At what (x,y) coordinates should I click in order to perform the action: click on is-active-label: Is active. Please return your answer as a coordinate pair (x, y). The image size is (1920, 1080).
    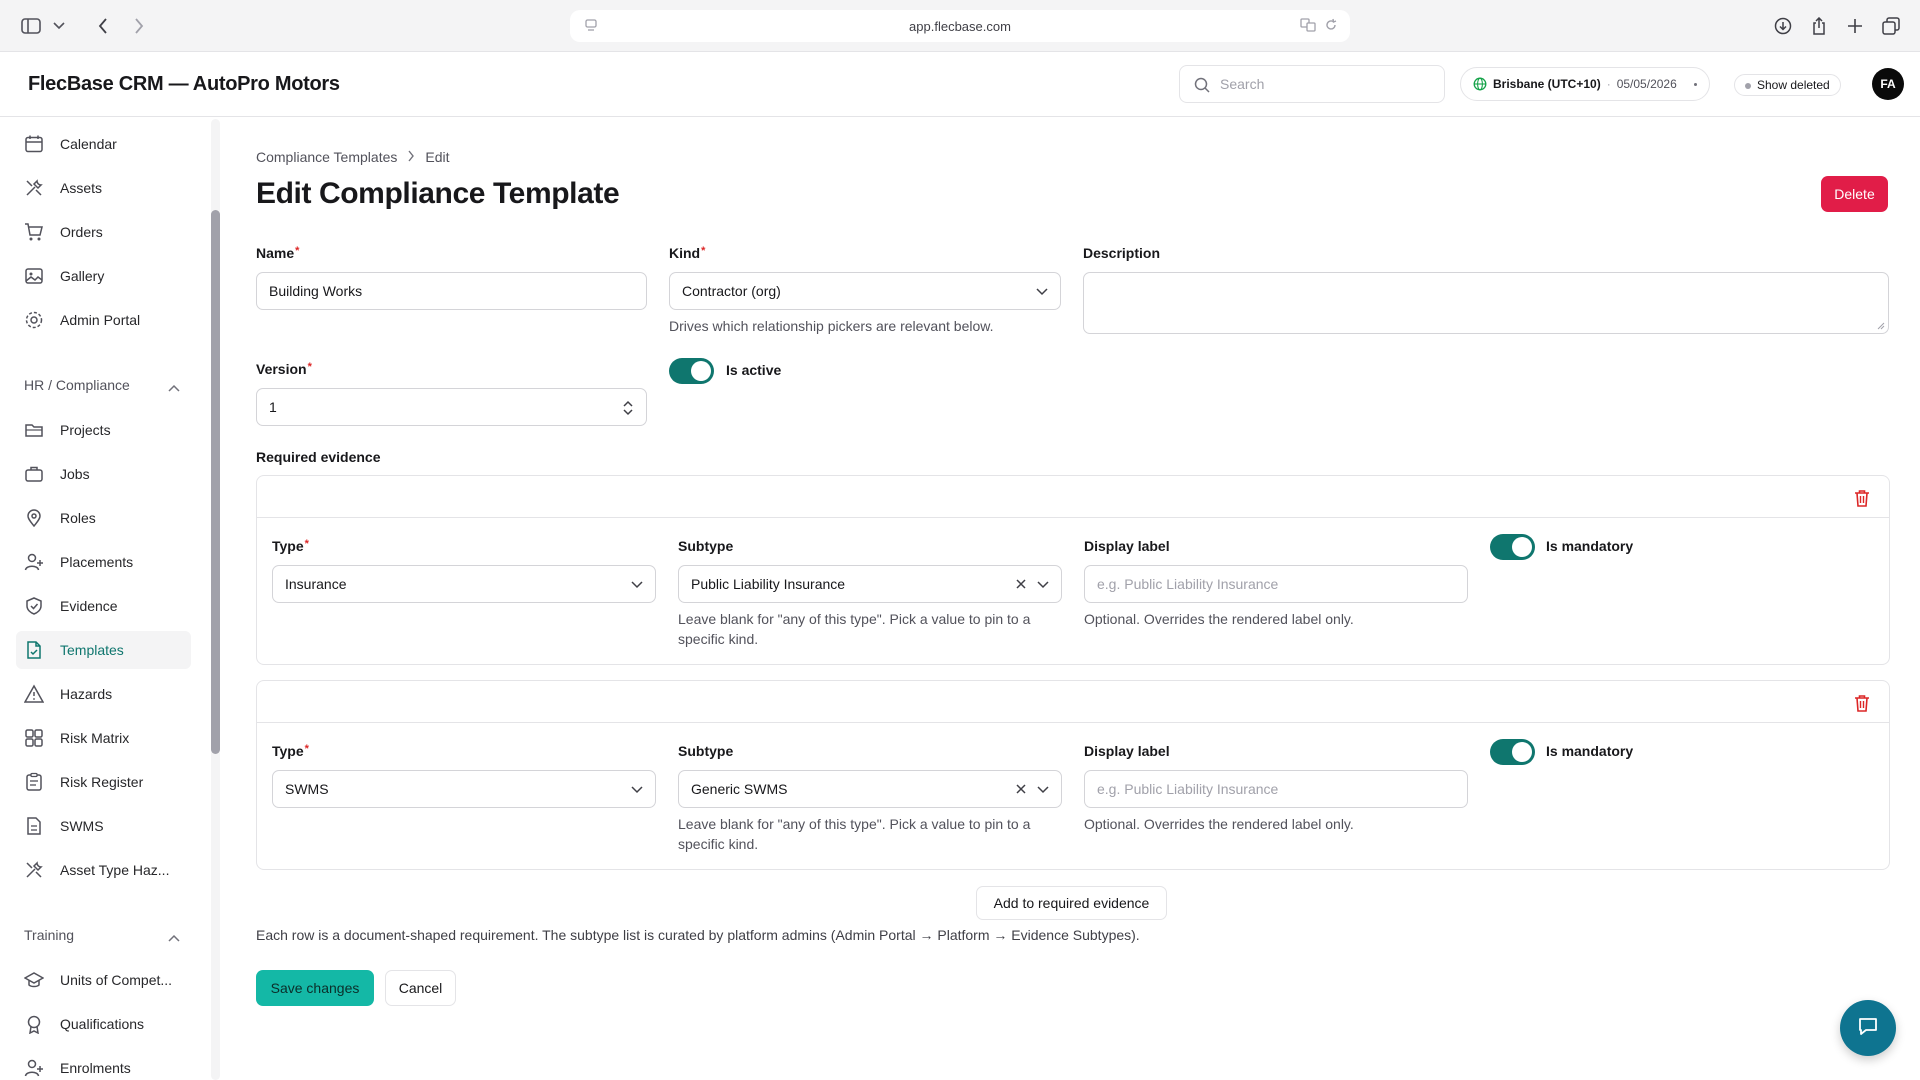
    Looking at the image, I should click on (754, 370).